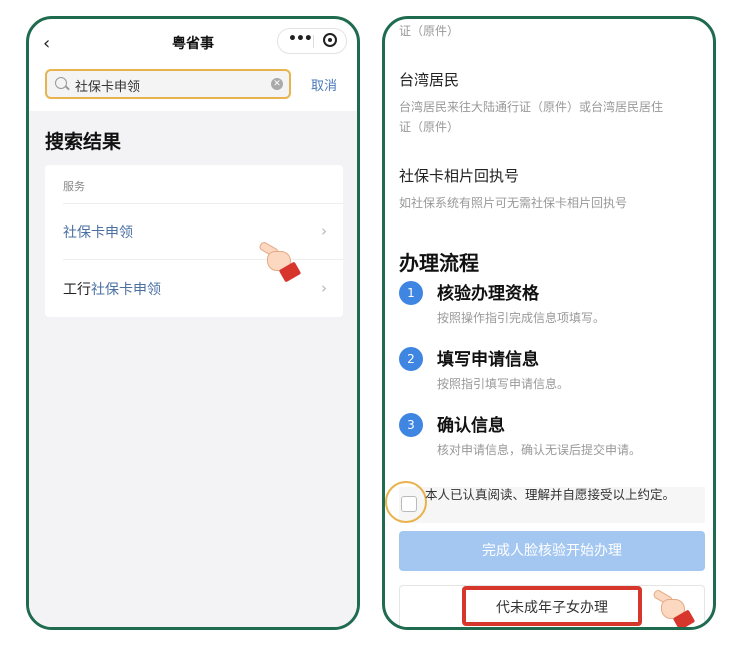  Describe the element at coordinates (411, 425) in the screenshot. I see `step-number-badge: 3` at that location.